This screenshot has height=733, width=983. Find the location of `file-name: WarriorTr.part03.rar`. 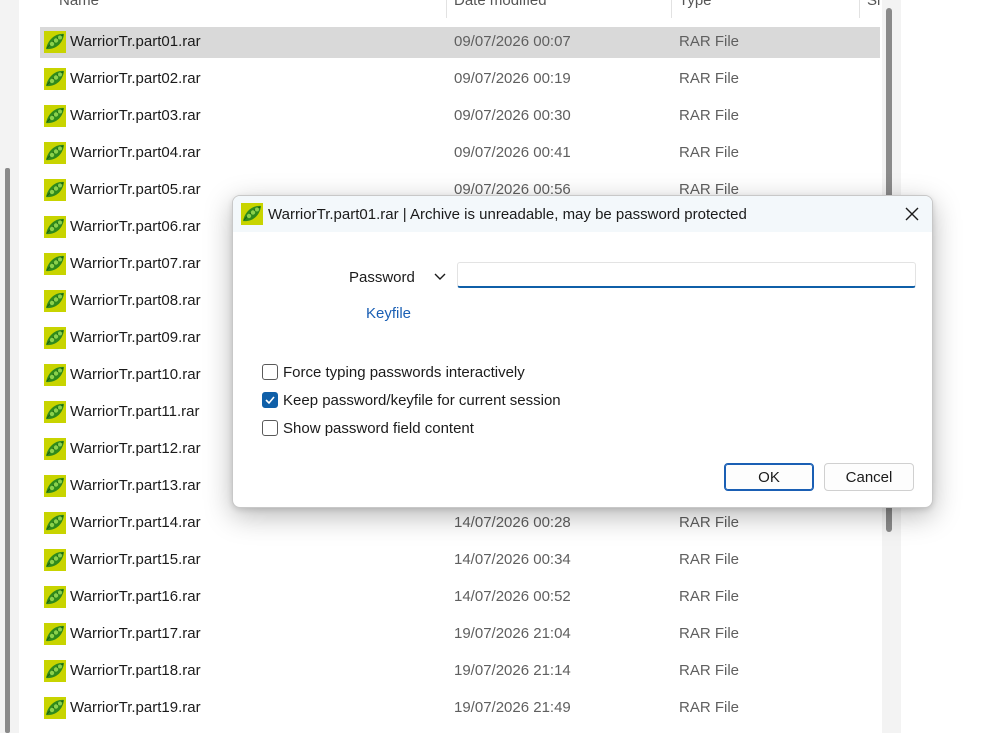

file-name: WarriorTr.part03.rar is located at coordinates (135, 115).